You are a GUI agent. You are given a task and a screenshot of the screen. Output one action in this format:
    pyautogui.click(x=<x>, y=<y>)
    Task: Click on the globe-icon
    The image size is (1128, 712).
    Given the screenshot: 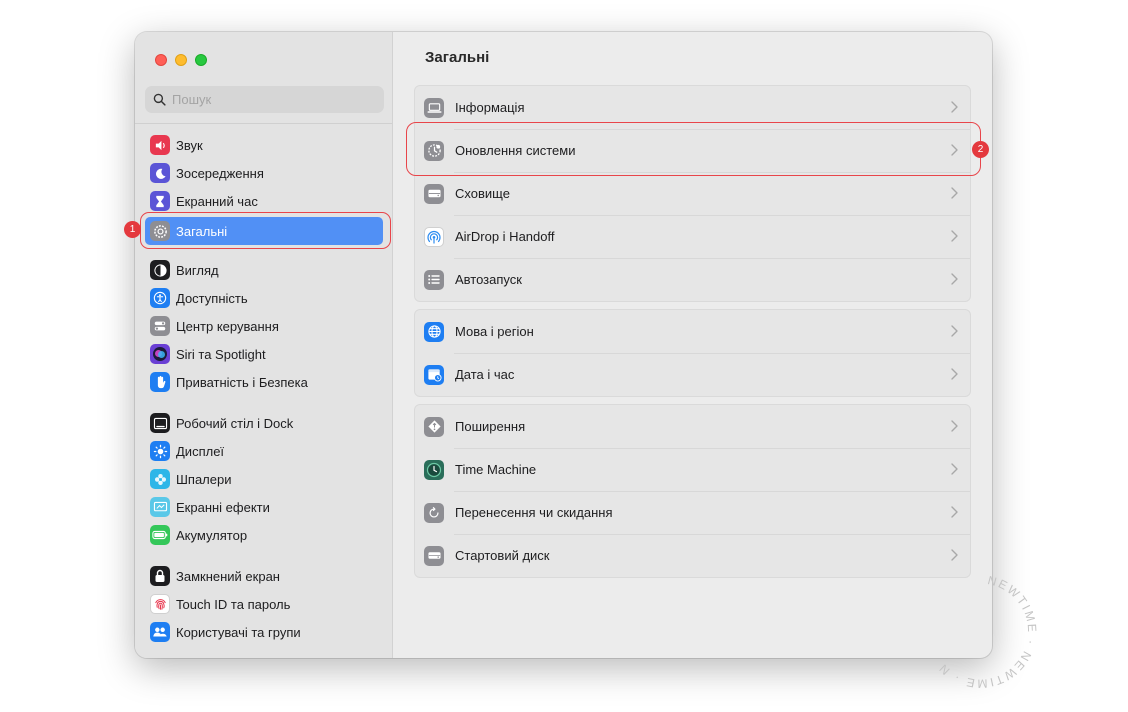 What is the action you would take?
    pyautogui.click(x=434, y=331)
    